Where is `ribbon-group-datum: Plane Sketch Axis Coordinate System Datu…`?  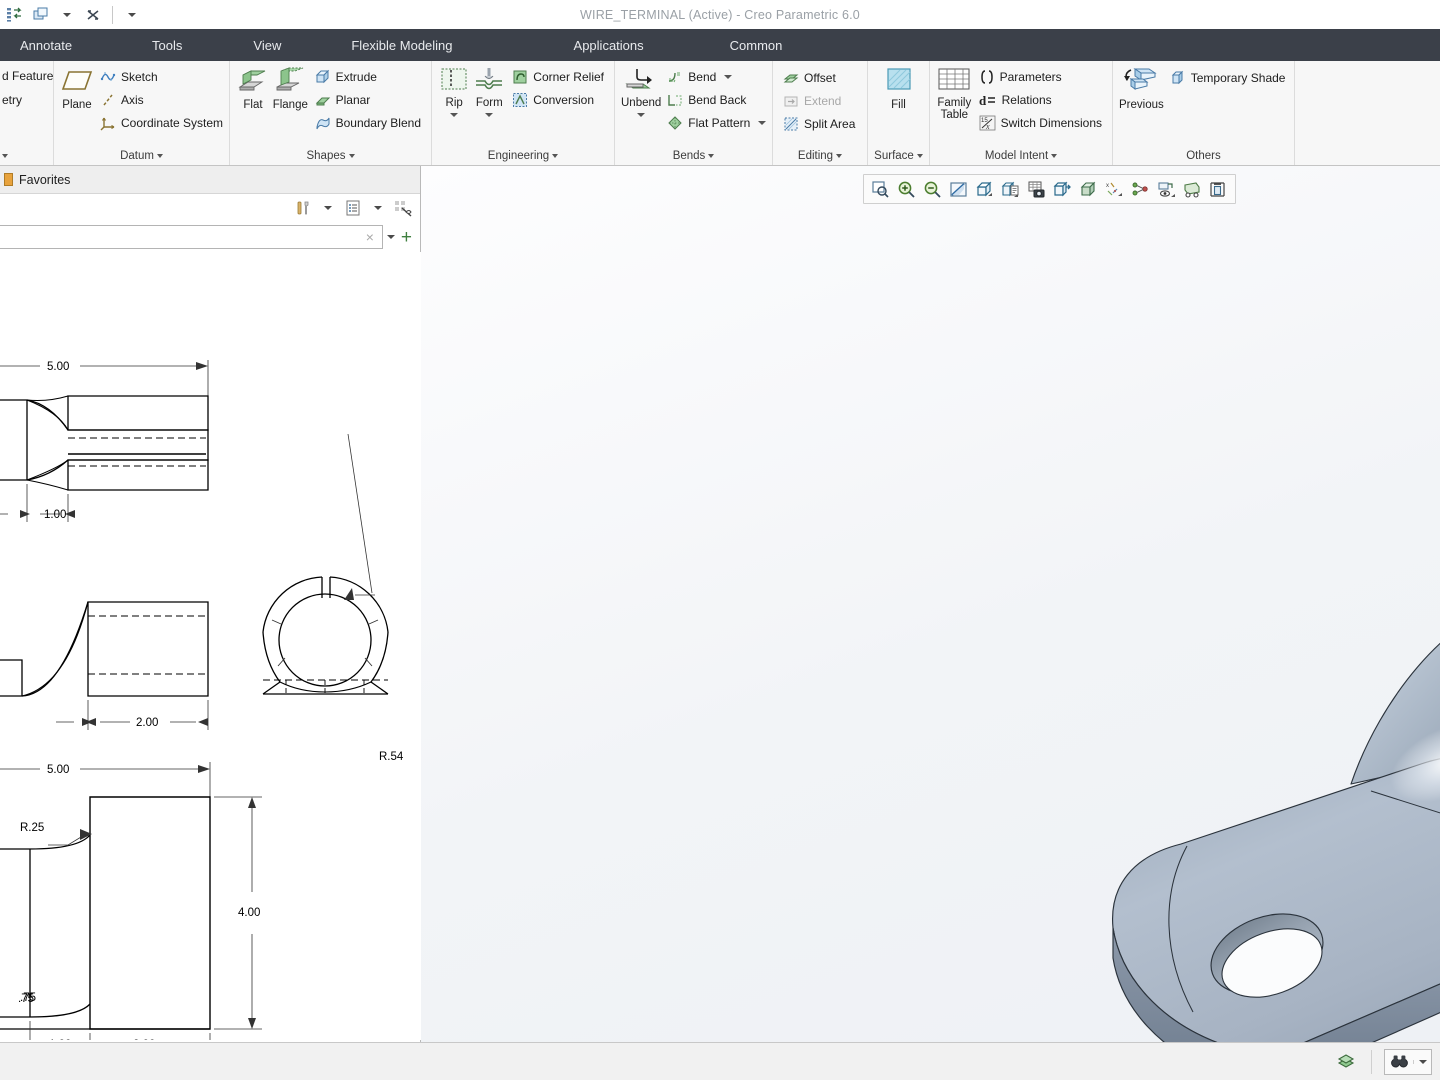
ribbon-group-datum: Plane Sketch Axis Coordinate System Datu… is located at coordinates (142, 113).